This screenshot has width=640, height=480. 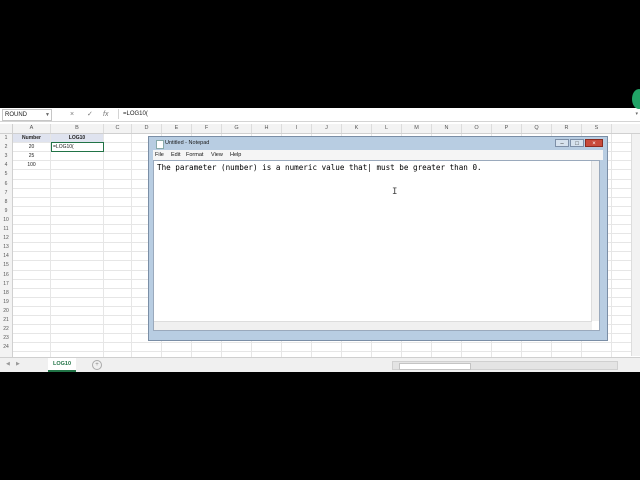 I want to click on row-header-13: 13, so click(x=6, y=247).